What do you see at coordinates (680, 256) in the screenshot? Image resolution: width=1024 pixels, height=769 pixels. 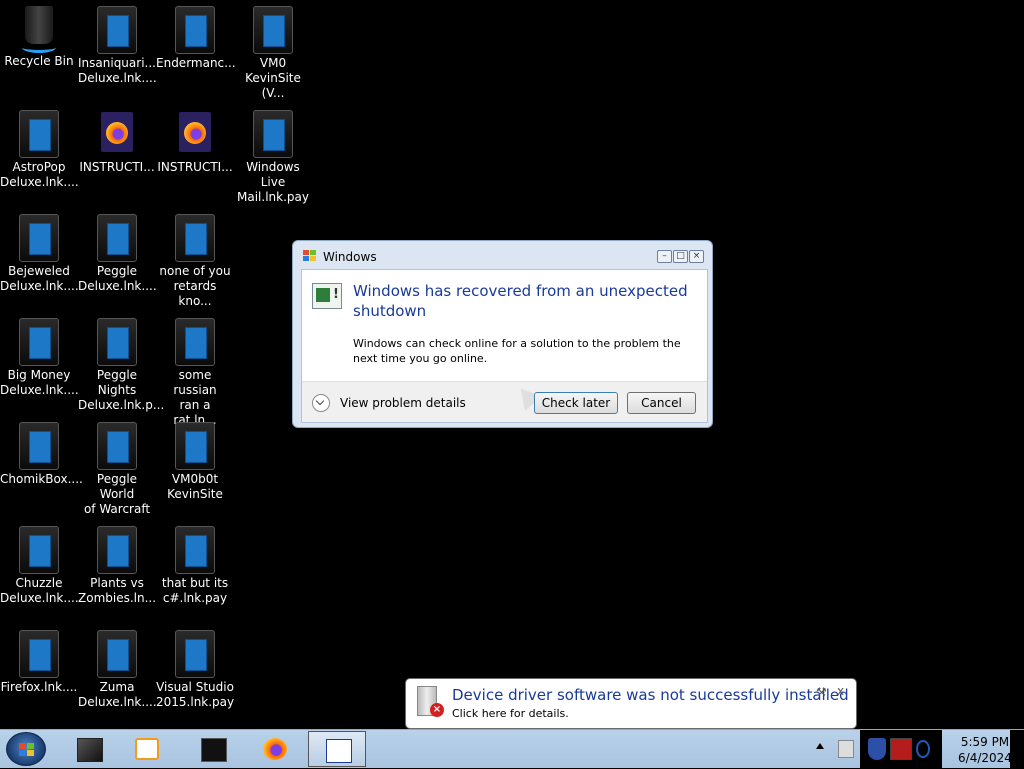 I see `maximize-button: □` at bounding box center [680, 256].